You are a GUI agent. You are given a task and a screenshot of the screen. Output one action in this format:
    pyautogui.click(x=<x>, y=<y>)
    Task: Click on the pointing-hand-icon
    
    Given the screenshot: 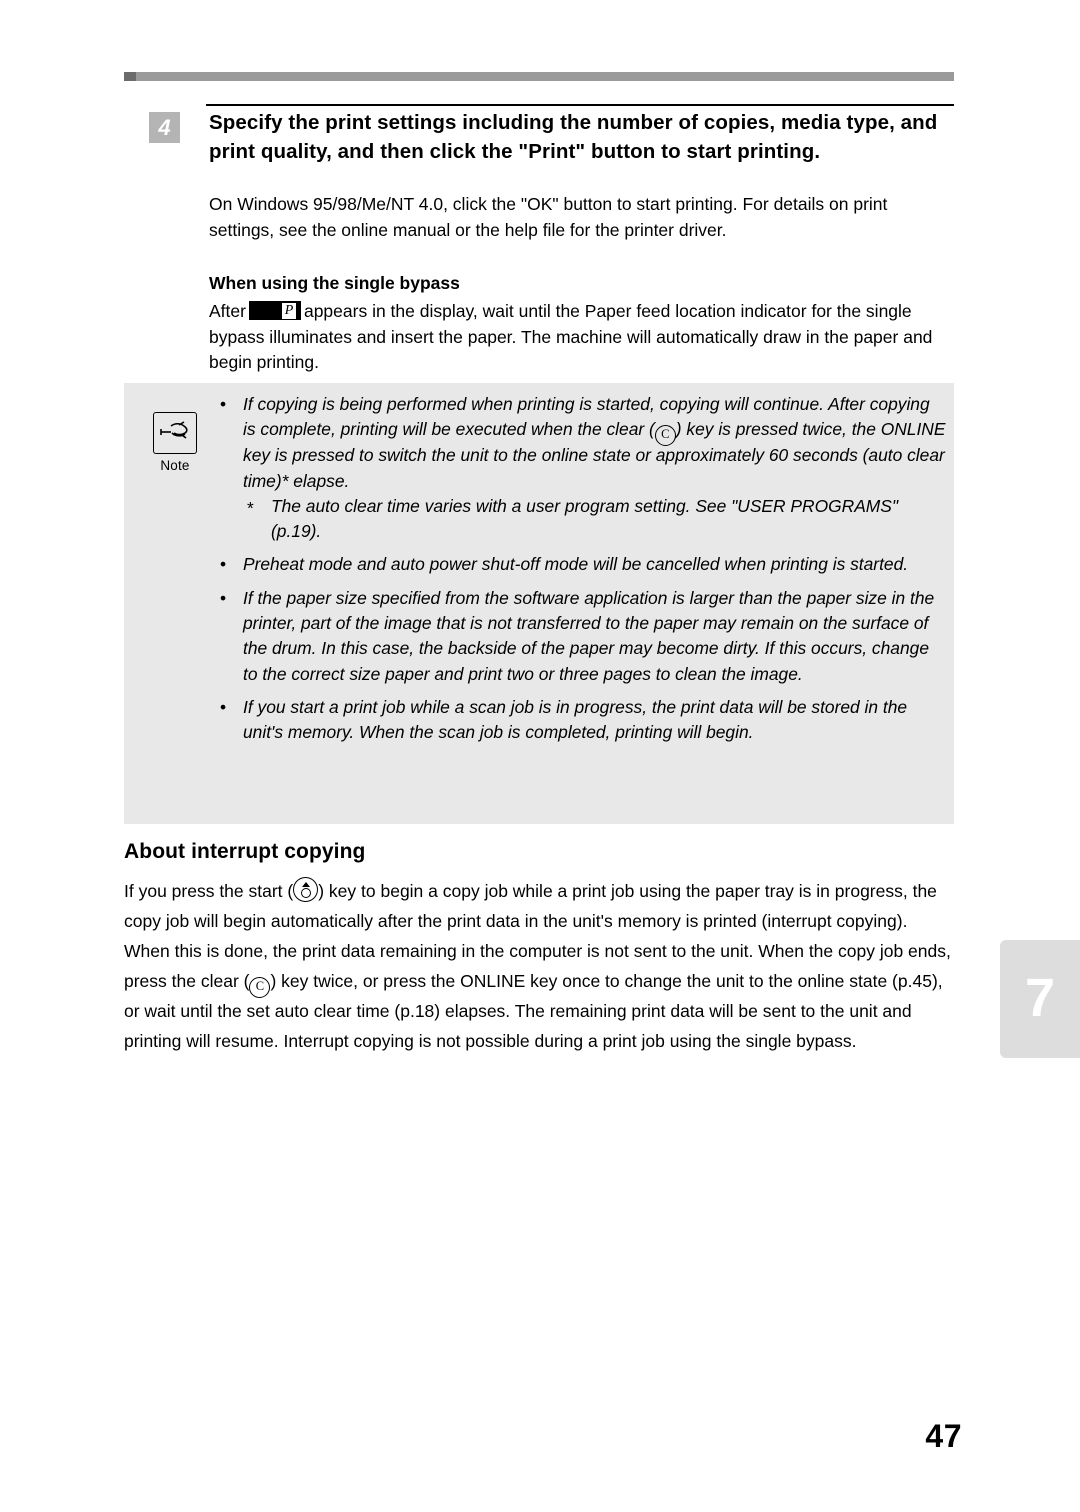 What is the action you would take?
    pyautogui.click(x=175, y=433)
    